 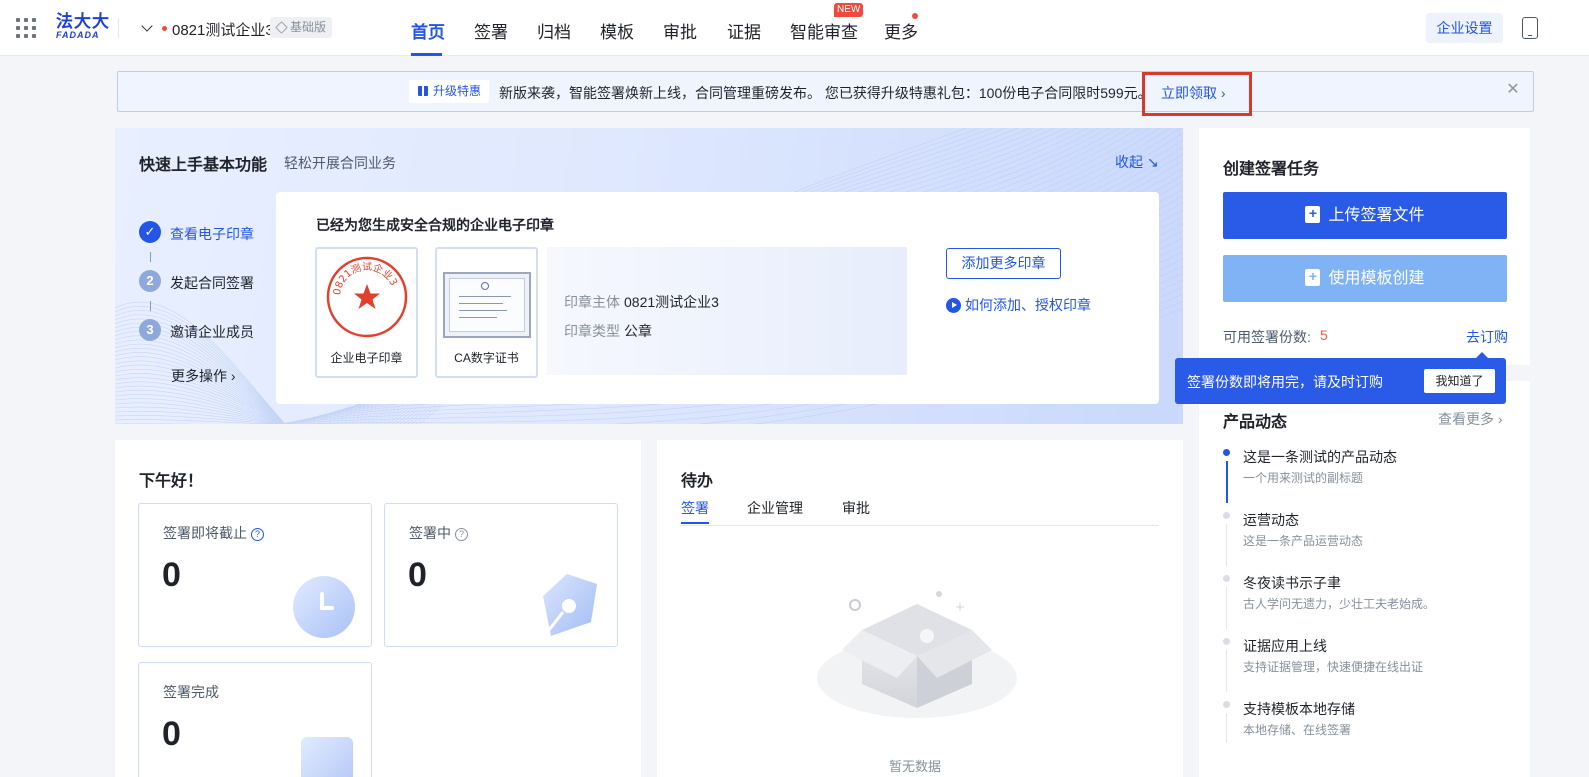 What do you see at coordinates (191, 692) in the screenshot?
I see `stat-label-text: 签署完成` at bounding box center [191, 692].